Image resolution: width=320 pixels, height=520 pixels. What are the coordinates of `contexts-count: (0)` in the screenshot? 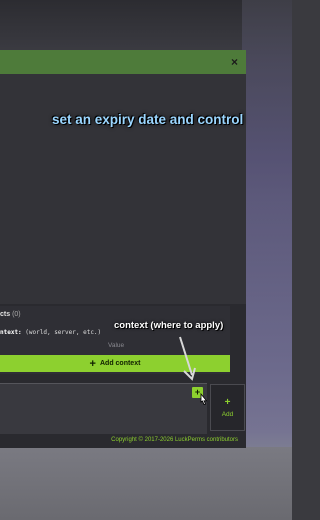 It's located at (16, 314).